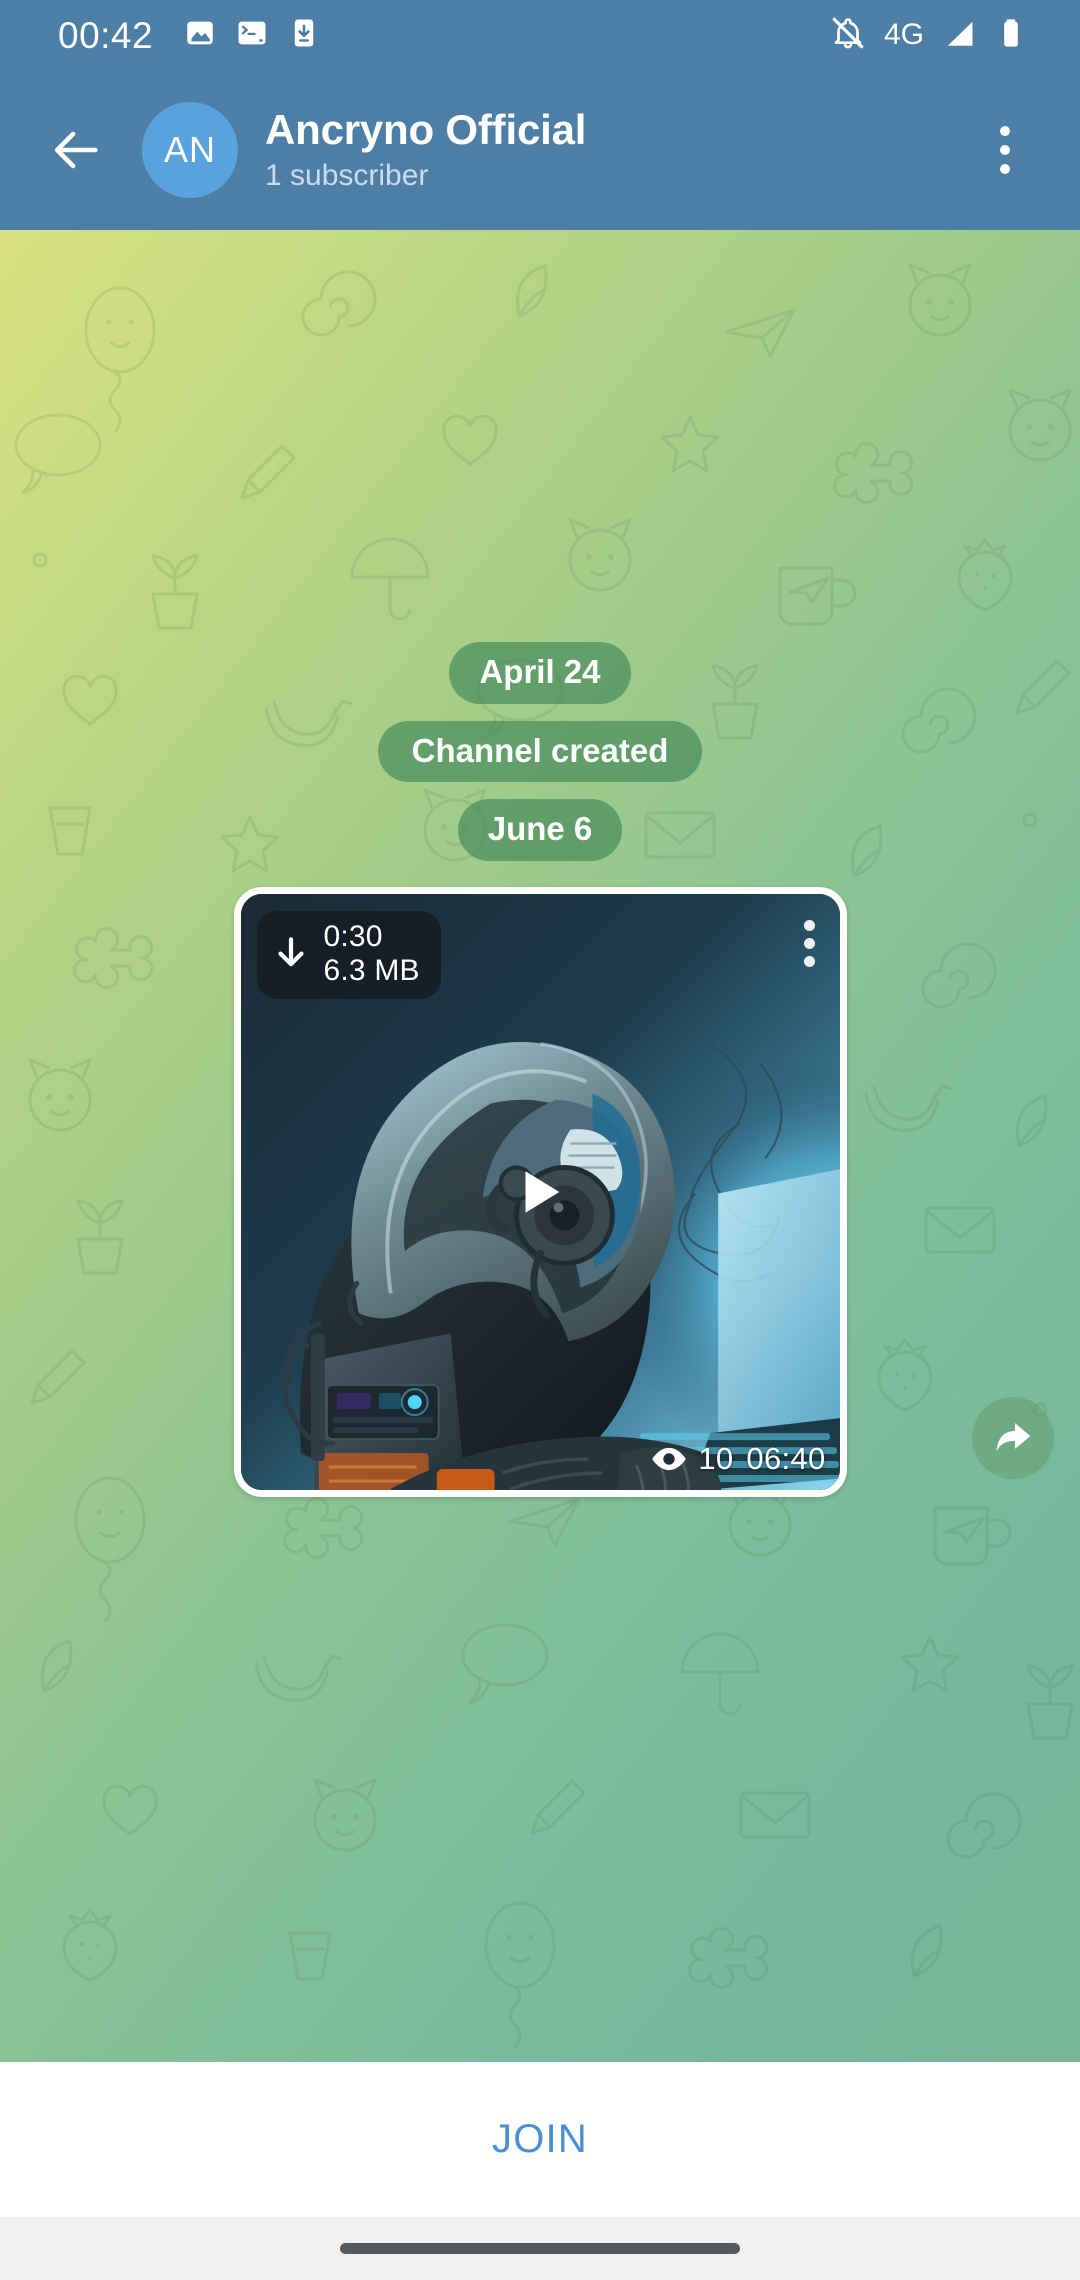 The image size is (1080, 2280). What do you see at coordinates (1011, 35) in the screenshot?
I see `battery-icon` at bounding box center [1011, 35].